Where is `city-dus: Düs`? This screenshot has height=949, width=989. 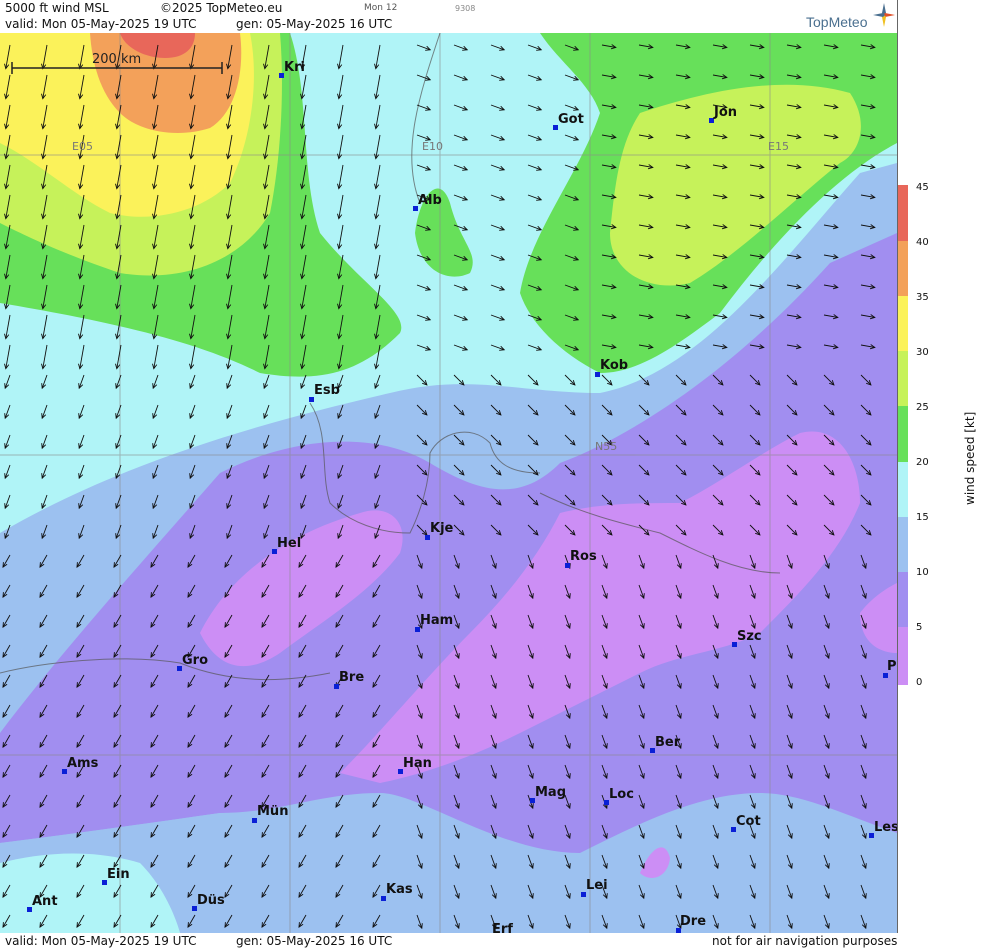
city-dus: Düs is located at coordinates (211, 900).